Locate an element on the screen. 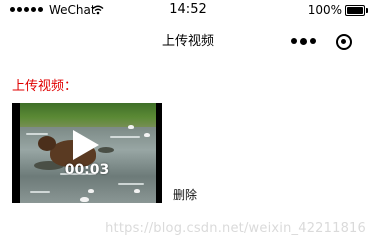  play-icon is located at coordinates (86, 145).